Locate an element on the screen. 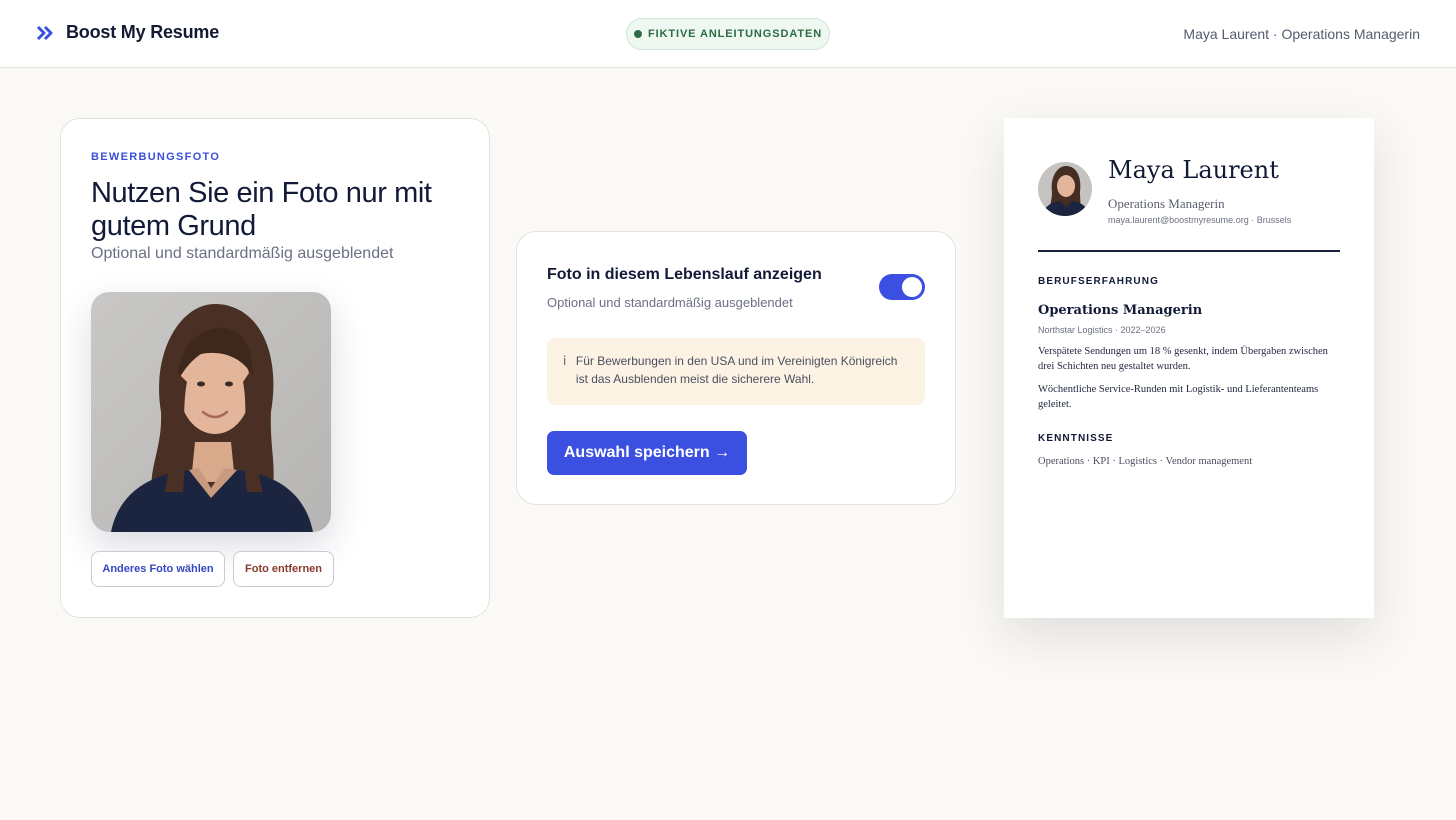 Image resolution: width=1456 pixels, height=820 pixels. card-eyebrow: BEWERBUNGSFOTO is located at coordinates (156, 157).